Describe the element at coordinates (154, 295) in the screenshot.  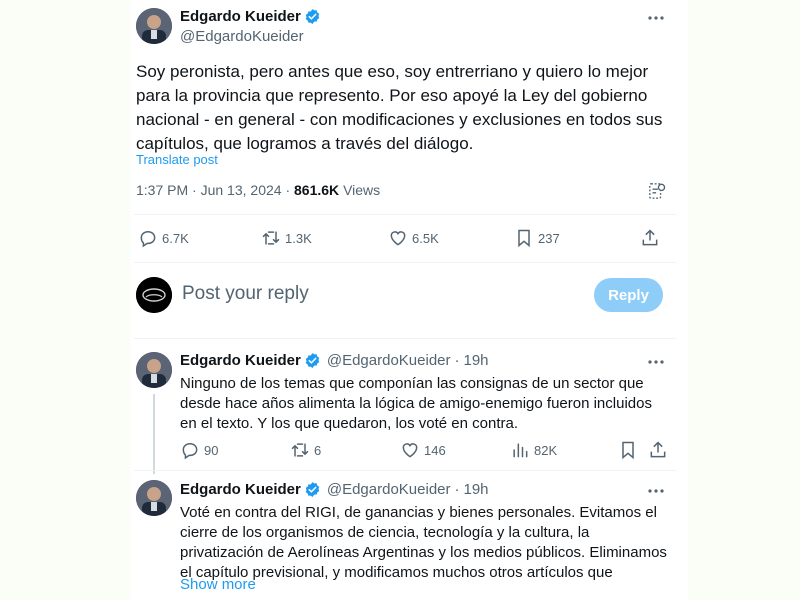
I see `current-user-avatar` at that location.